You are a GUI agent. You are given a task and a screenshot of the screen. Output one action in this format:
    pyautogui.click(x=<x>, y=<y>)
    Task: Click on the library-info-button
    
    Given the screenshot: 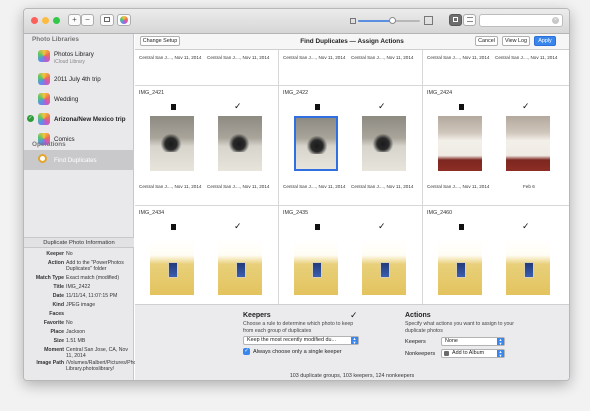 What is the action you would take?
    pyautogui.click(x=107, y=20)
    